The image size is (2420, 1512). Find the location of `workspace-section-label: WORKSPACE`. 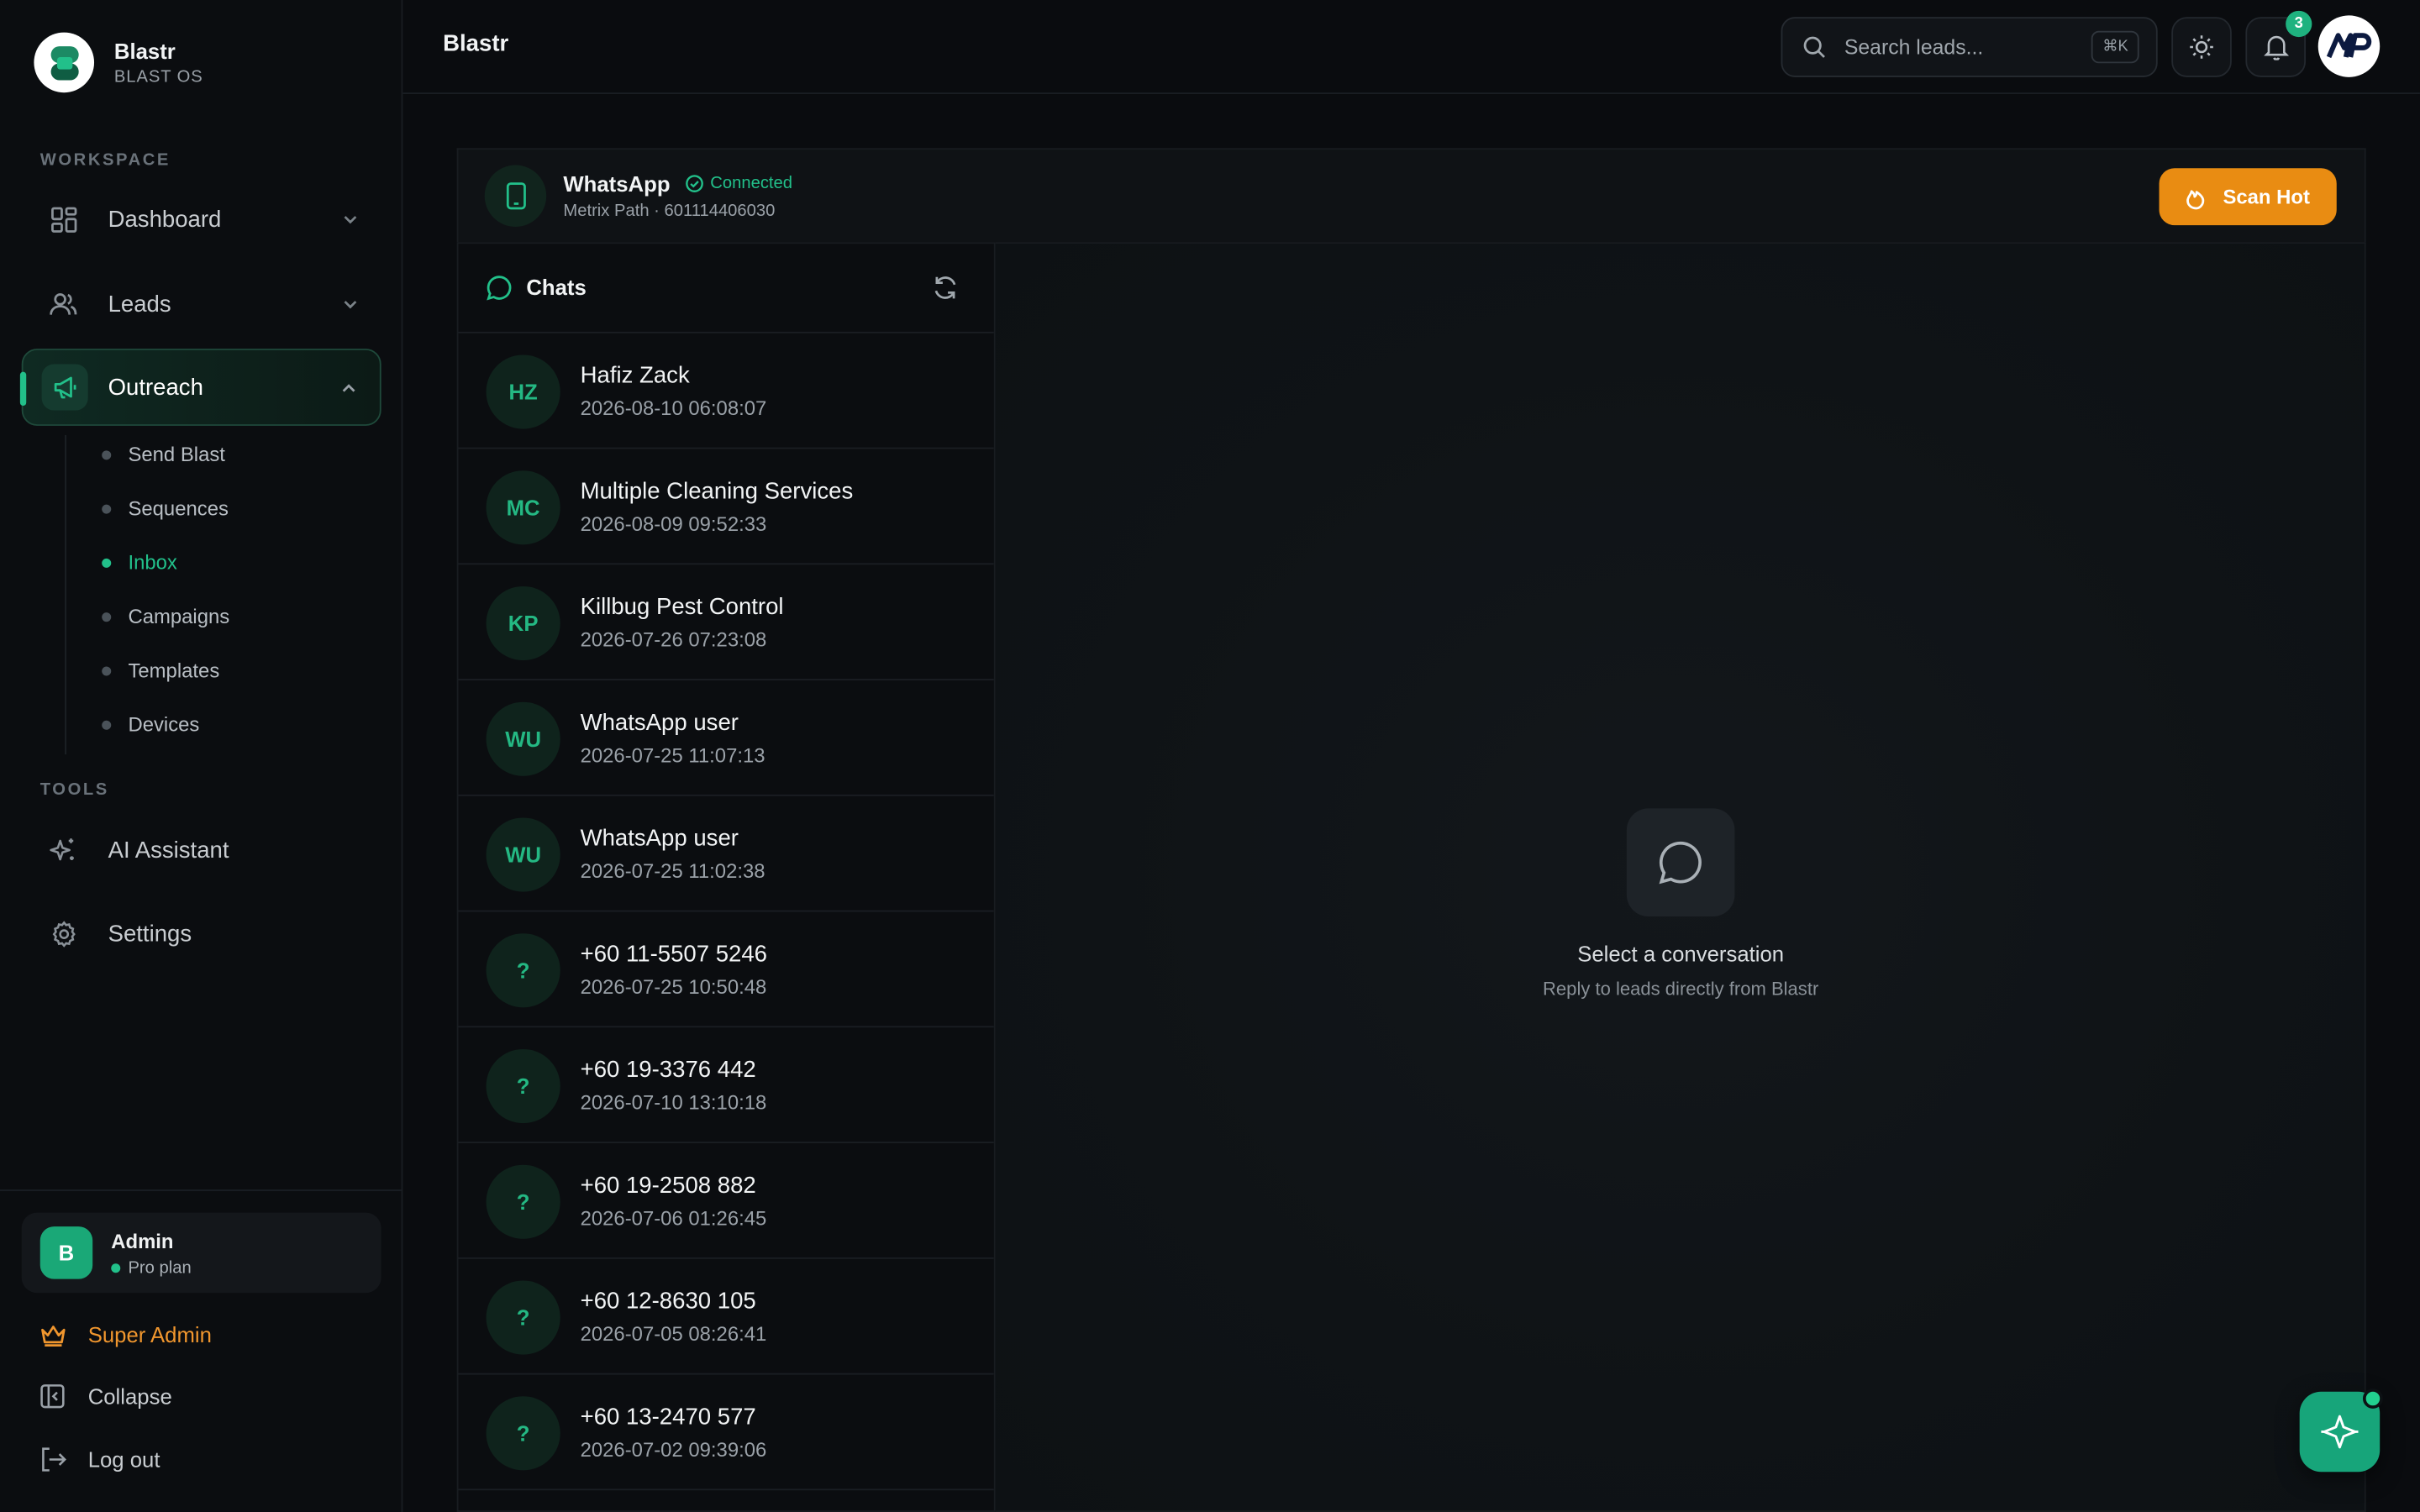

workspace-section-label: WORKSPACE is located at coordinates (105, 160).